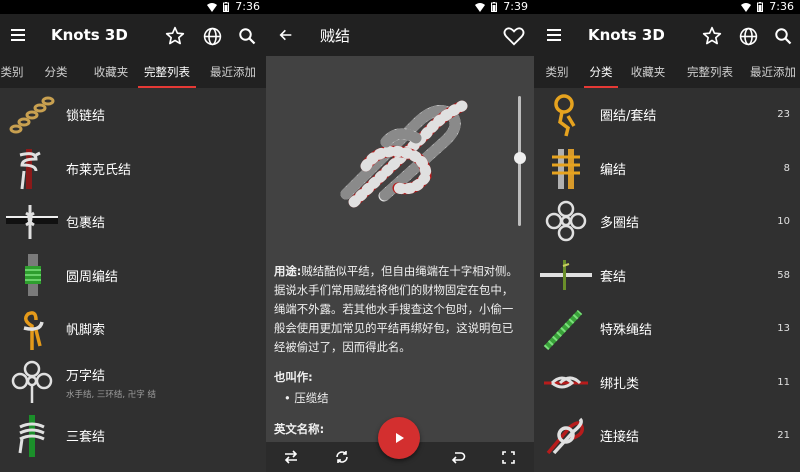  I want to click on list-item: 套结 58, so click(667, 276).